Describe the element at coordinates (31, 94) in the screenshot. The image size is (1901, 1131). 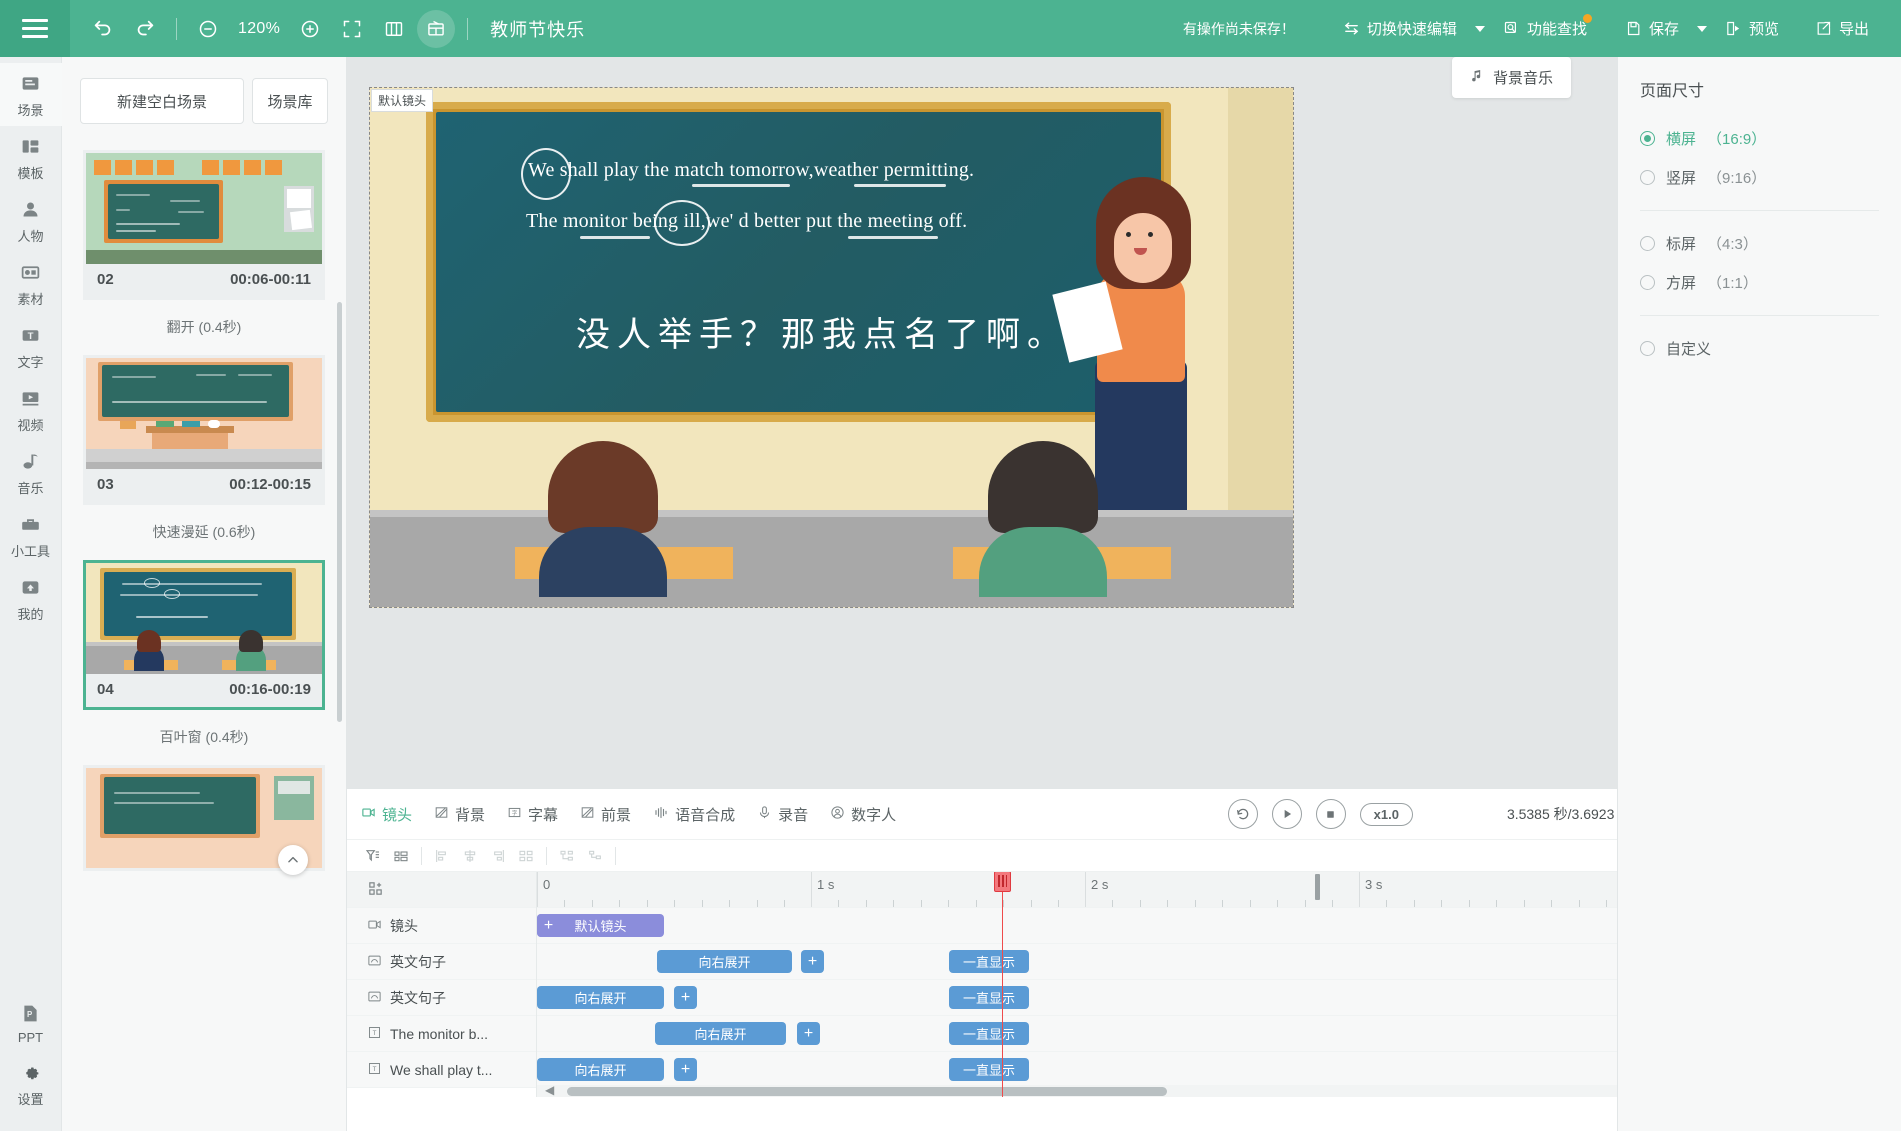
I see `sidebar-item-scene: 场景` at that location.